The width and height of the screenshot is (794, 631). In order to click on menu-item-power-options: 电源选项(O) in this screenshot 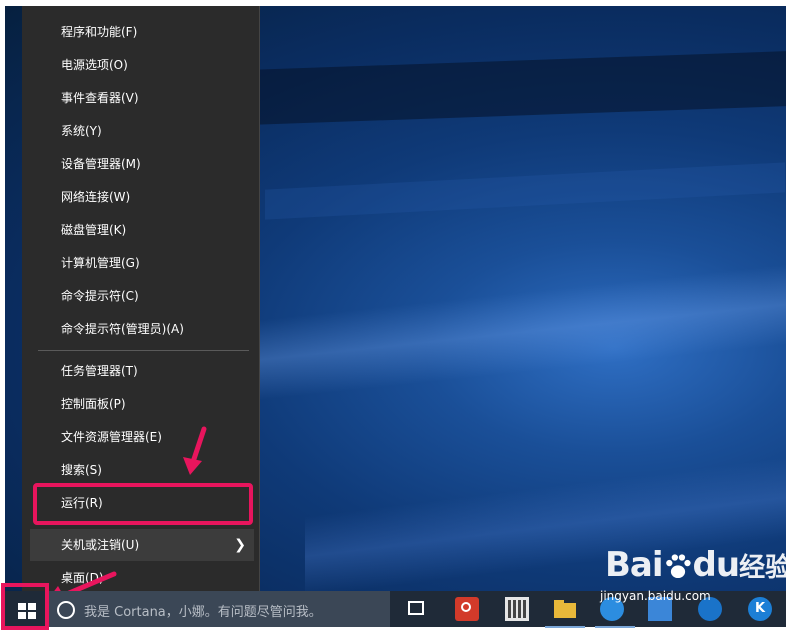, I will do `click(142, 65)`.